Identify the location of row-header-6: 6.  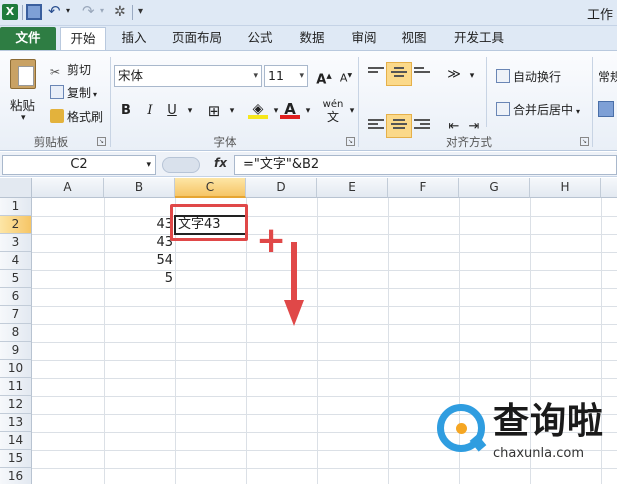
(16, 297).